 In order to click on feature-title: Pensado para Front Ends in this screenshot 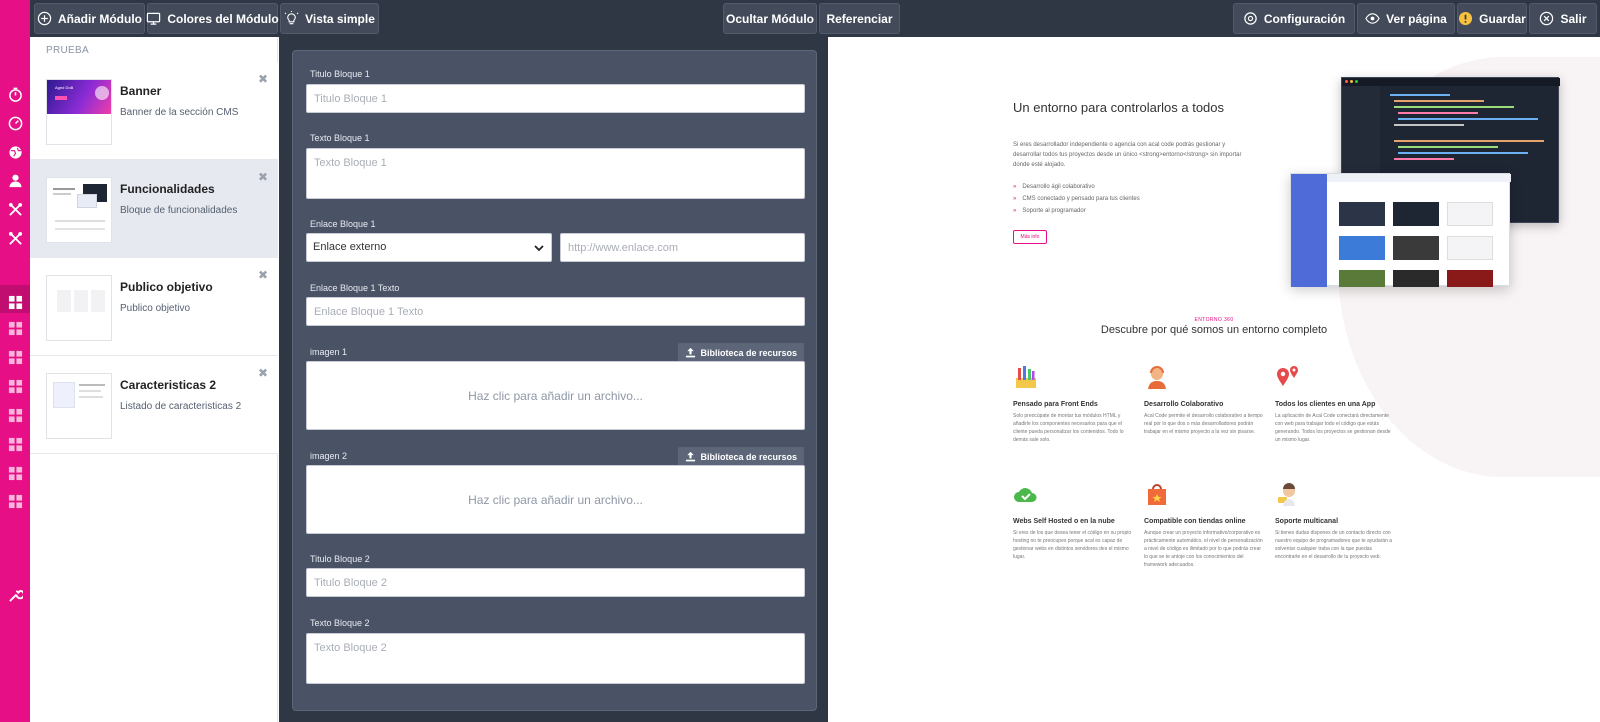, I will do `click(1055, 404)`.